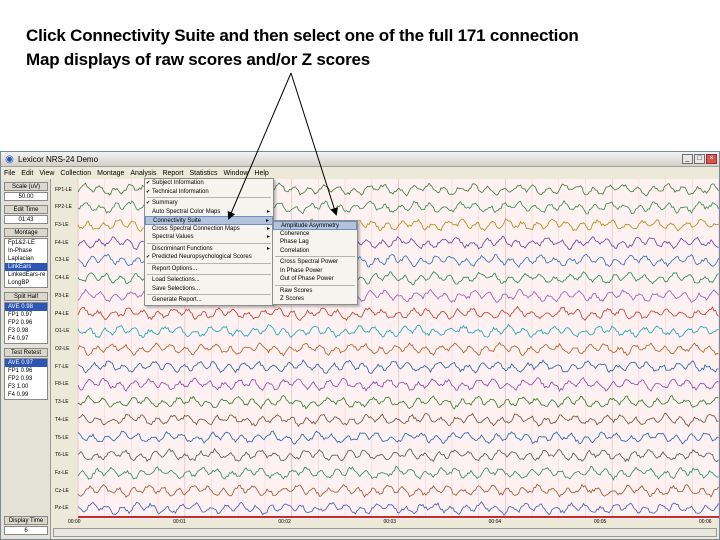 The width and height of the screenshot is (720, 540). Describe the element at coordinates (495, 522) in the screenshot. I see `time-tick-label: 00:04` at that location.